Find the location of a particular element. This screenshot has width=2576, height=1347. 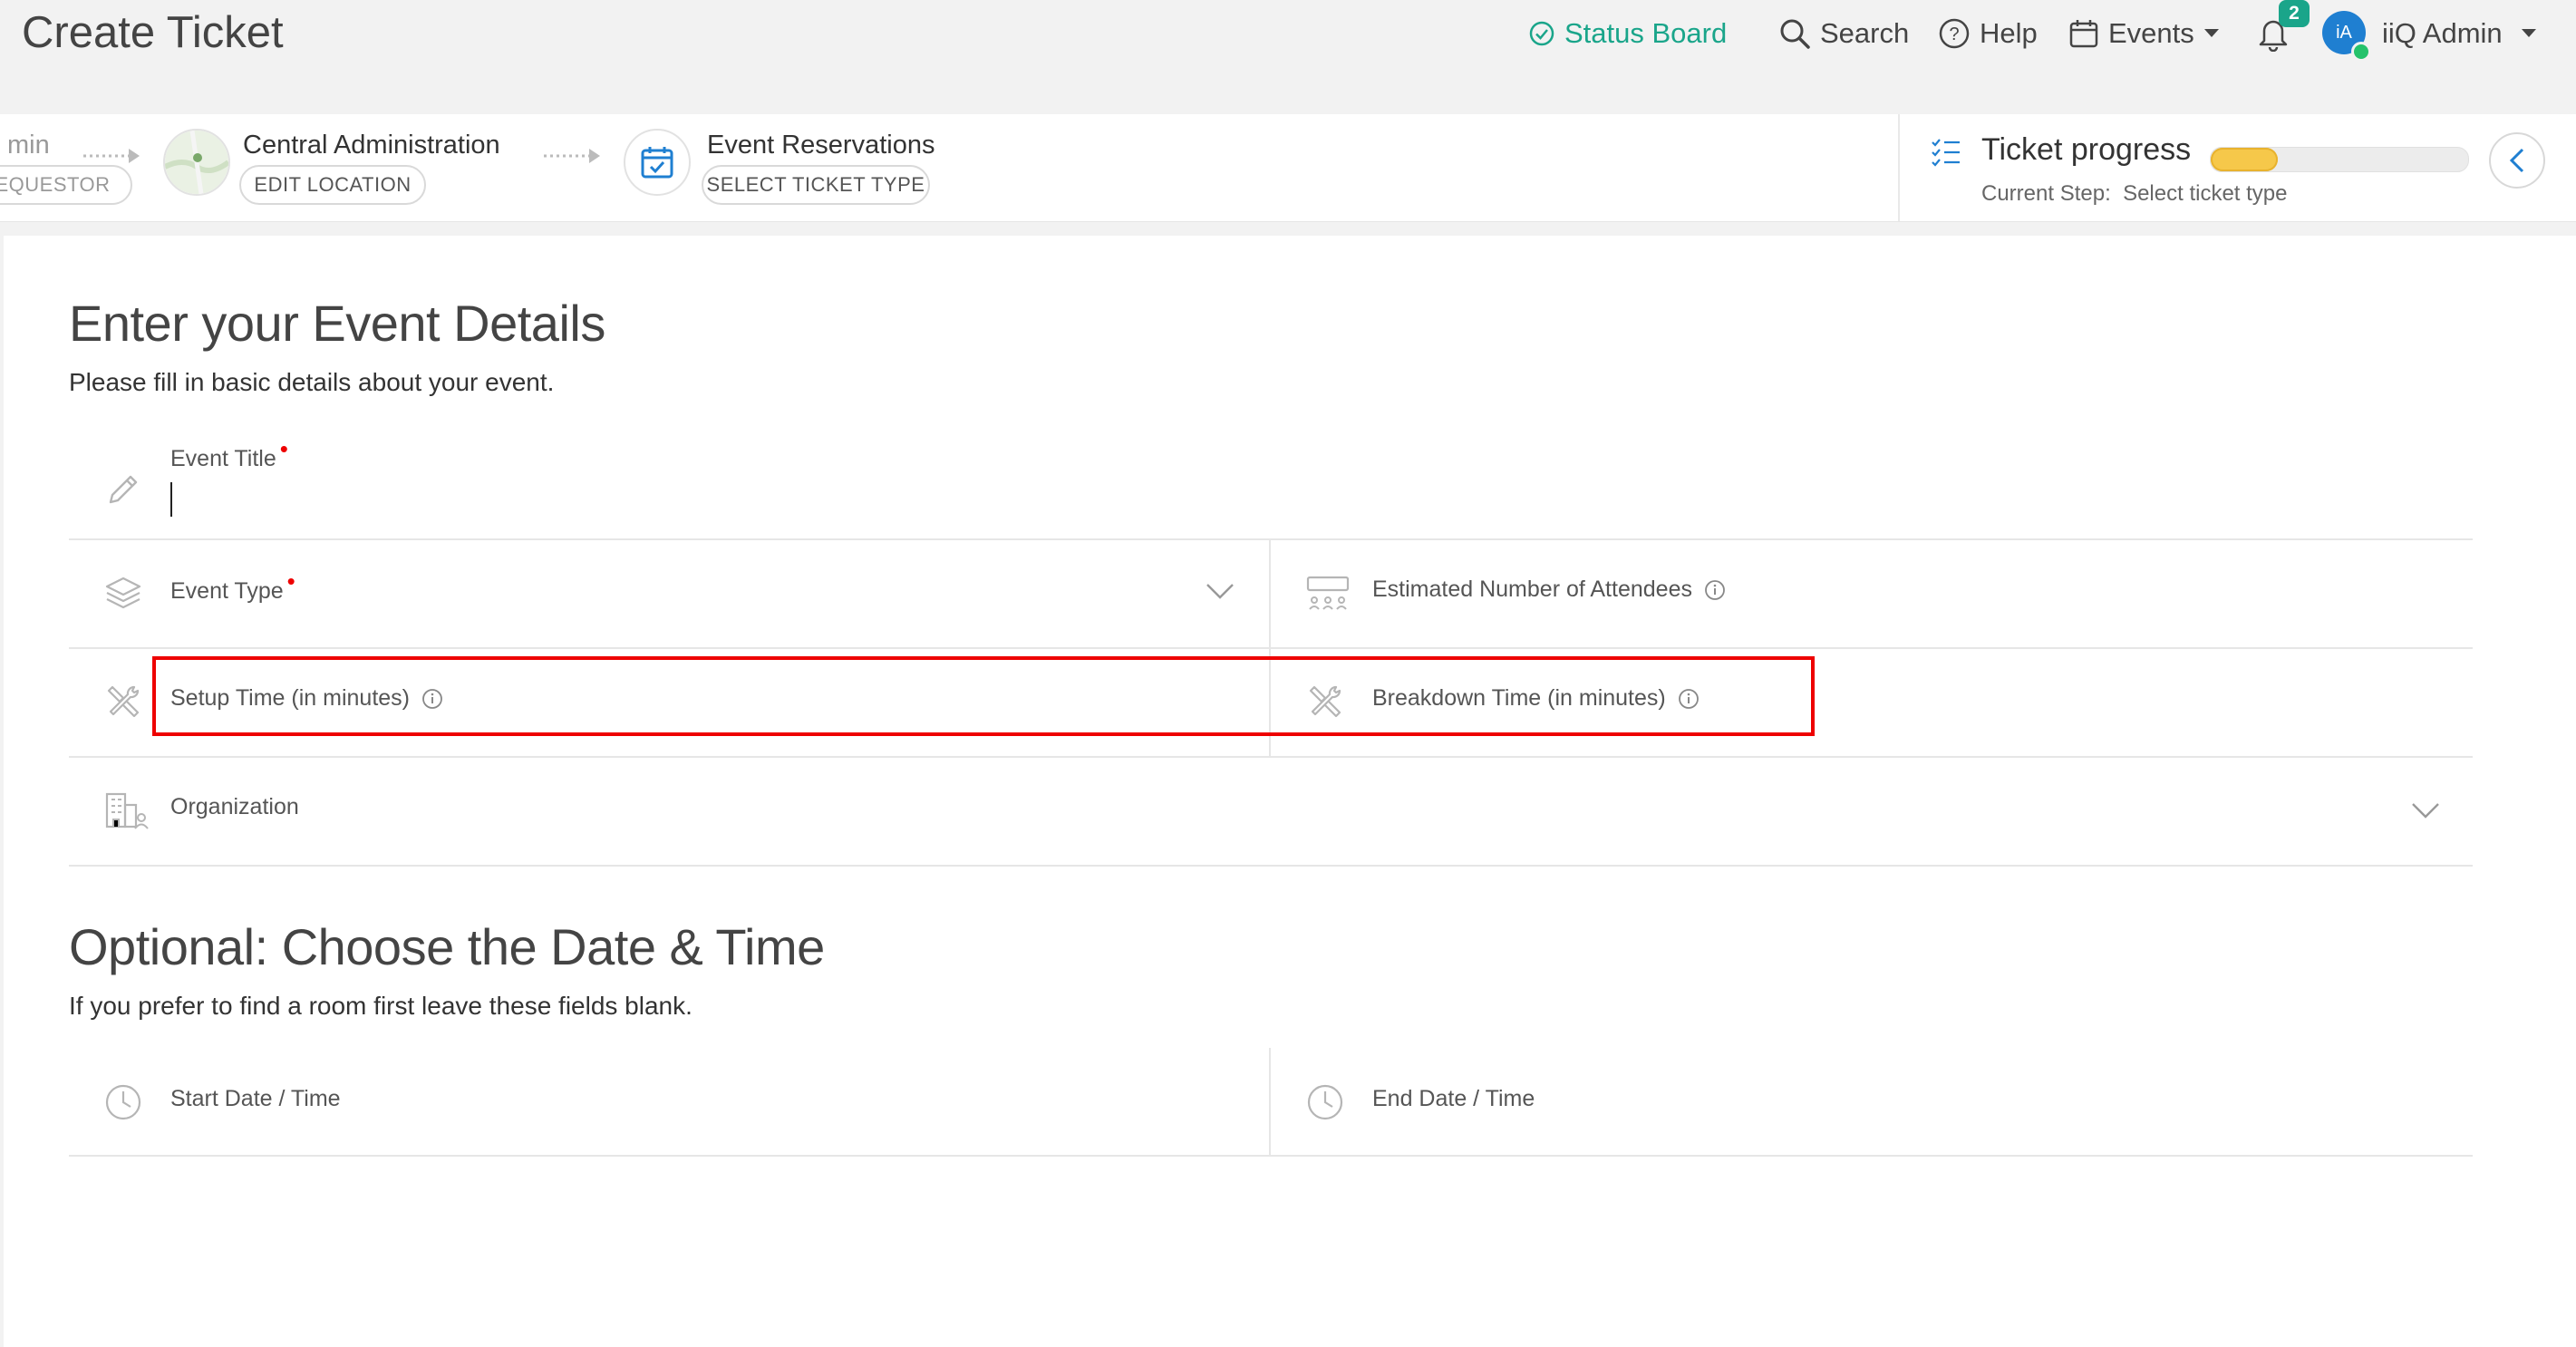

setup-time-field: Setup Time (in minutes) is located at coordinates (669, 702).